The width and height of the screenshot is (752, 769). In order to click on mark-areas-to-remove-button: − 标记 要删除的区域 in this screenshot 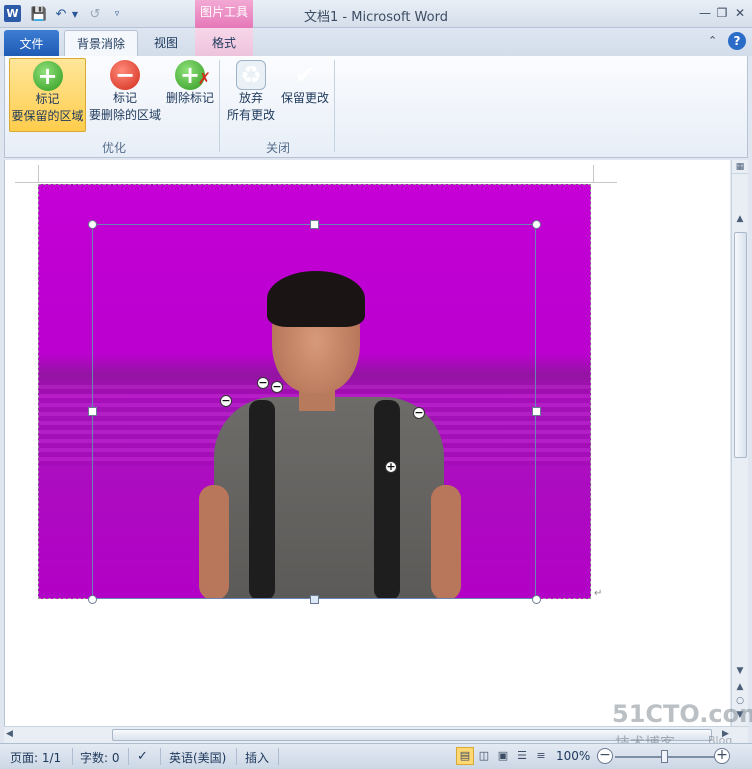, I will do `click(125, 95)`.